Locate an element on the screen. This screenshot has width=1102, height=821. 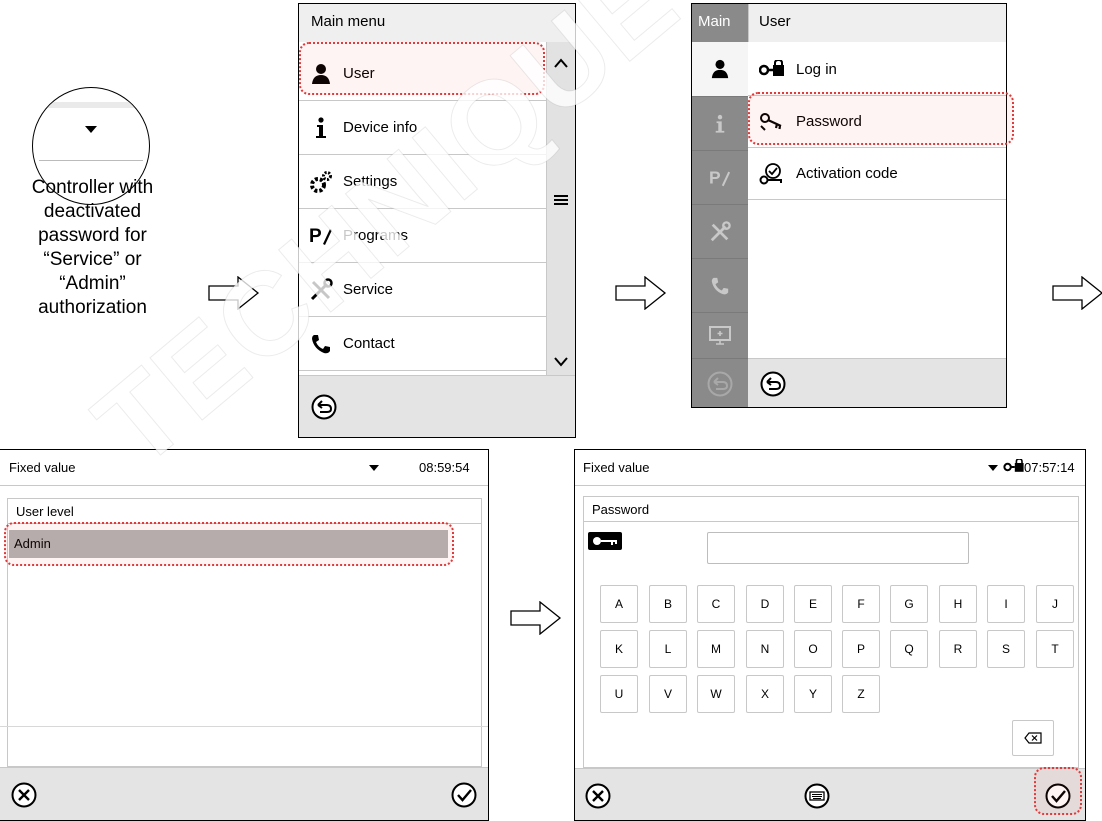
menu-item-programs: P Programs is located at coordinates (422, 236).